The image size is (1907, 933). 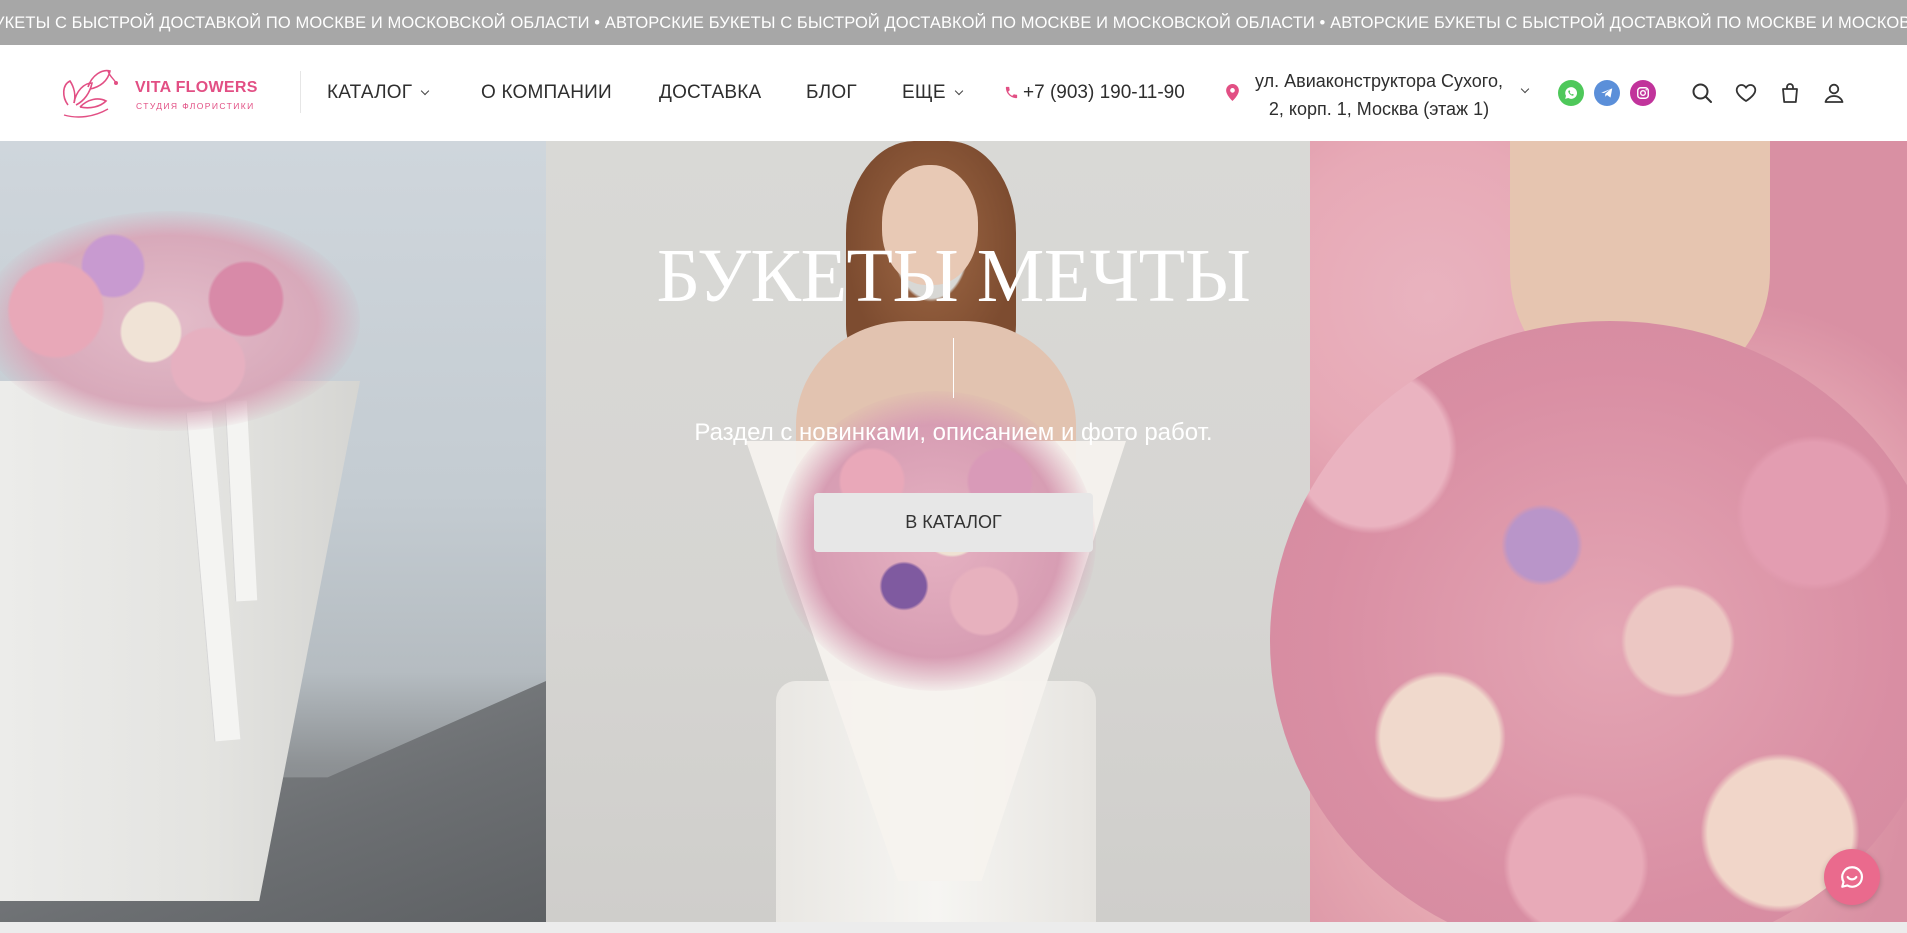 What do you see at coordinates (1011, 92) in the screenshot?
I see `phone-icon` at bounding box center [1011, 92].